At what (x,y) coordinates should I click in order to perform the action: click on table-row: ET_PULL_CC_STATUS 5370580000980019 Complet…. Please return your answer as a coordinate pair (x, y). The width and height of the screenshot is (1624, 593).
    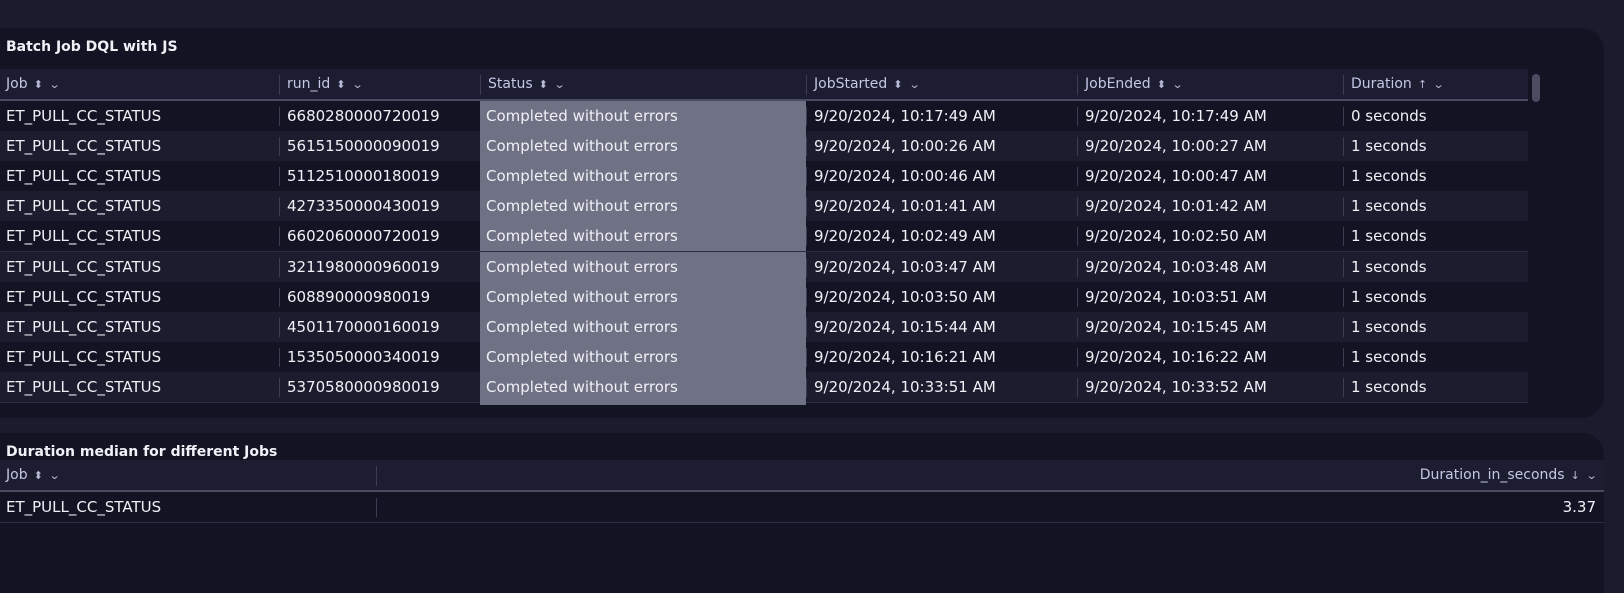
    Looking at the image, I should click on (764, 387).